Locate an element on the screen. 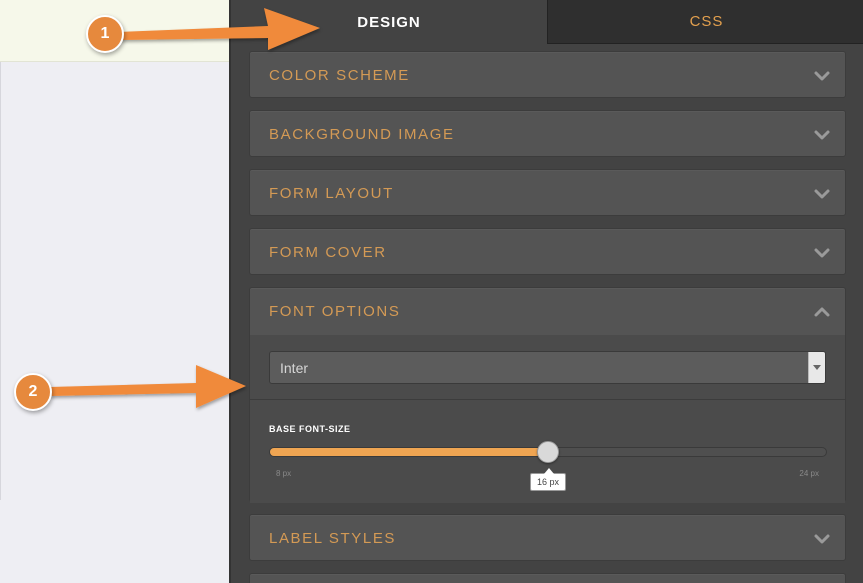  section-title: BACKGROUND IMAGE is located at coordinates (362, 134).